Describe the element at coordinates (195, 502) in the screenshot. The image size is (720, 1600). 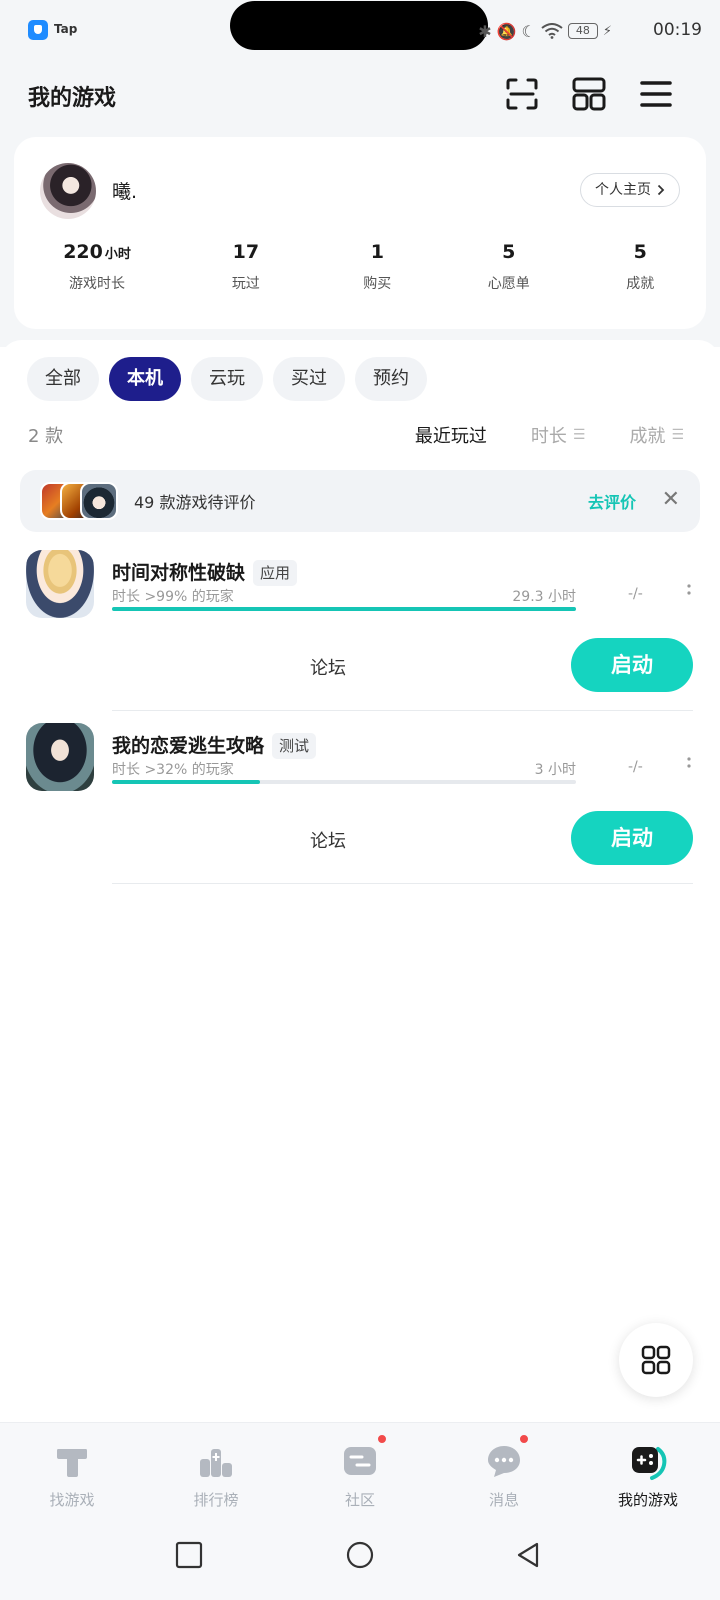
I see `review-prompt-text: 49 款游戏待评价` at that location.